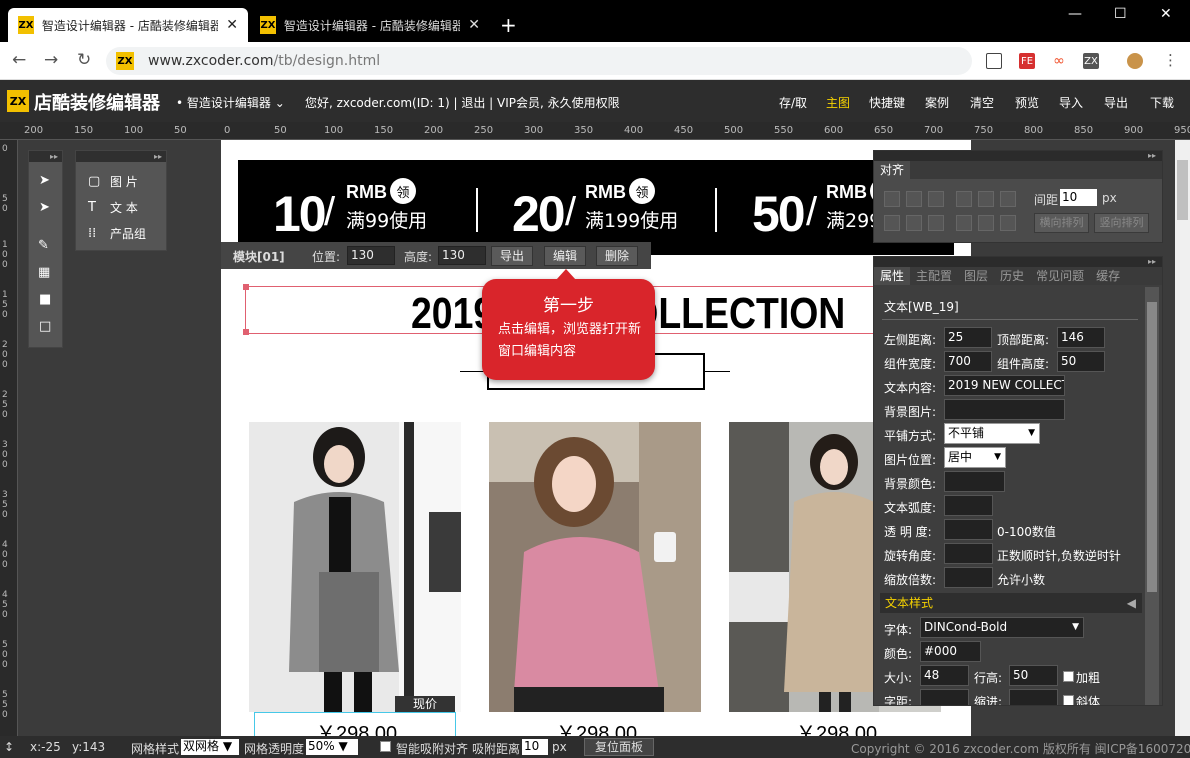 The image size is (1190, 758). I want to click on distribute-top-icon, so click(964, 223).